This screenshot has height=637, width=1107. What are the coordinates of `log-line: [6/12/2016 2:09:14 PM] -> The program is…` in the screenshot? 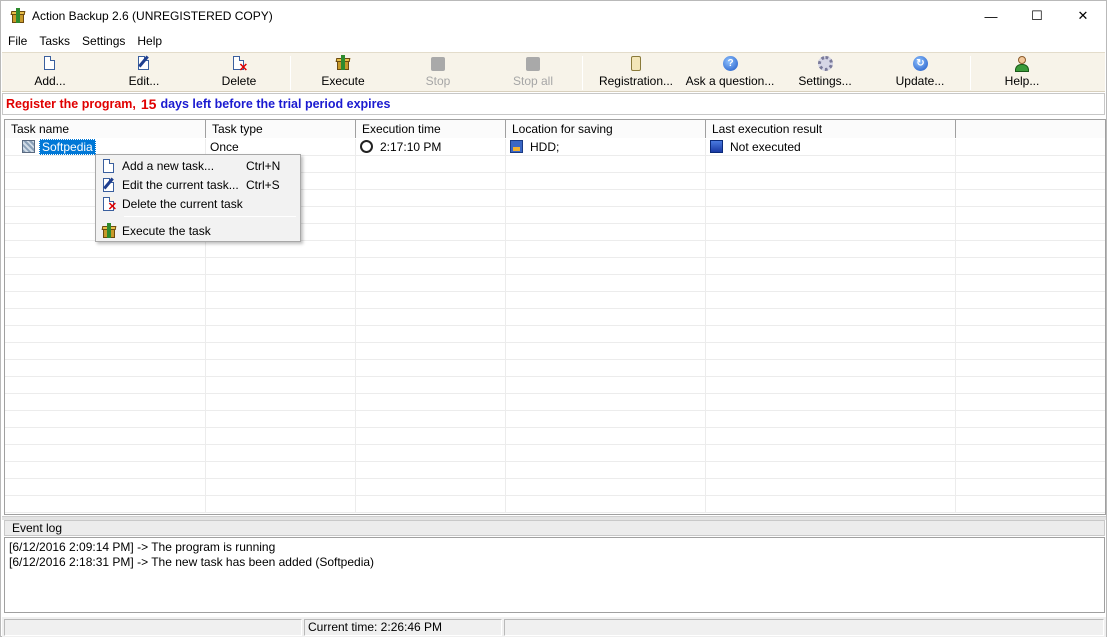 It's located at (142, 547).